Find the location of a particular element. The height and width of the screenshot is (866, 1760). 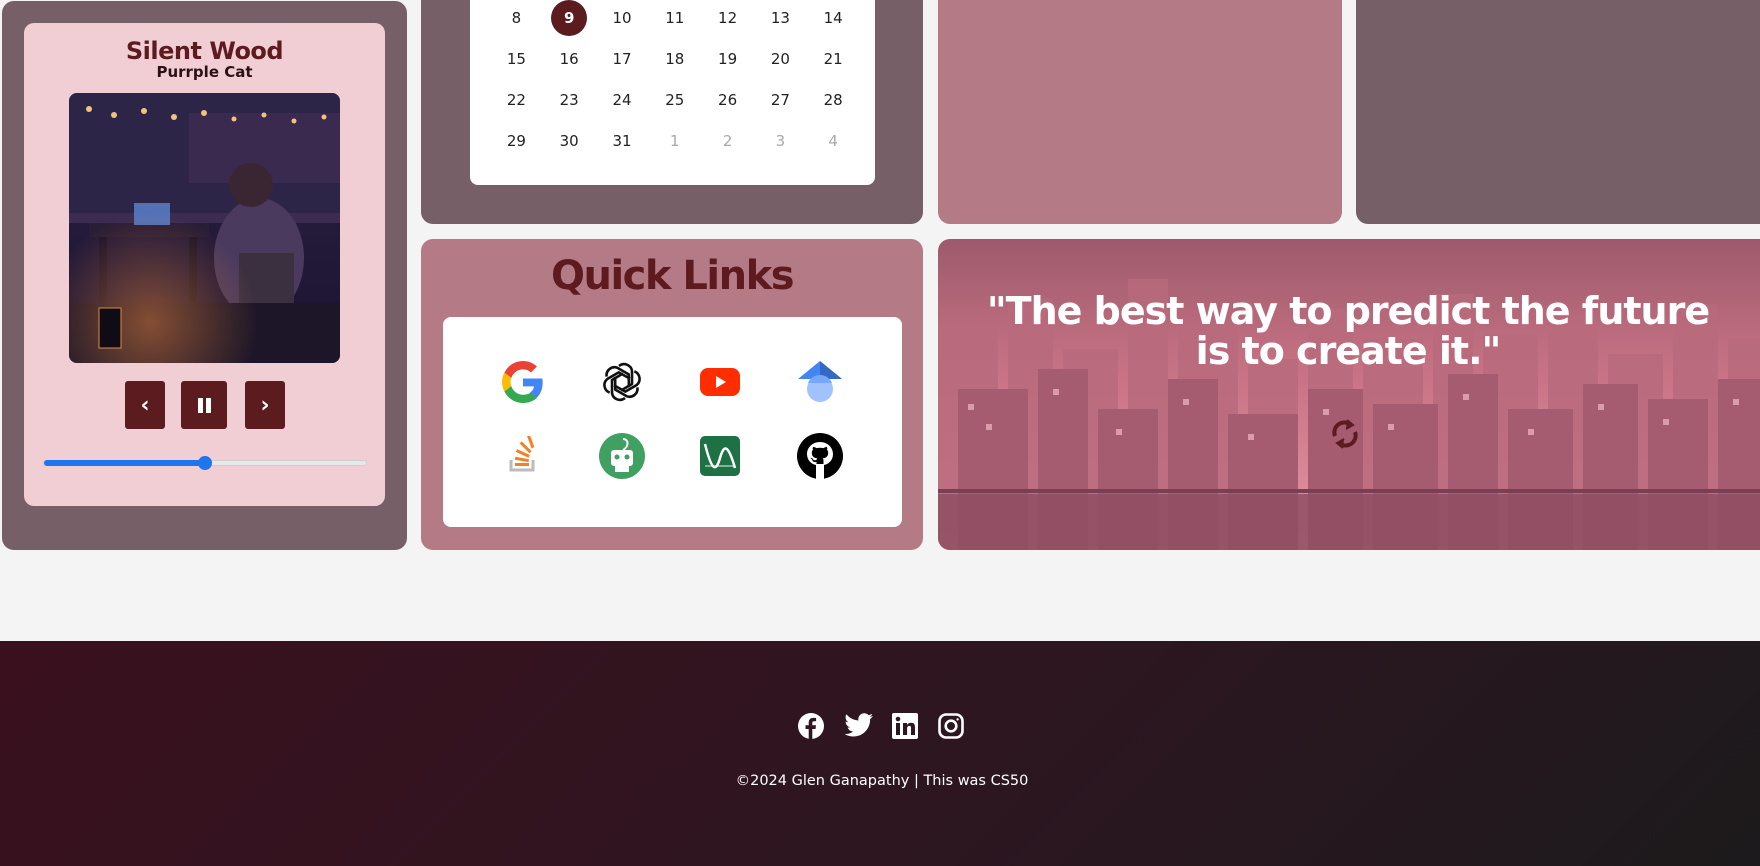

calendar-day: 19 is located at coordinates (727, 59).